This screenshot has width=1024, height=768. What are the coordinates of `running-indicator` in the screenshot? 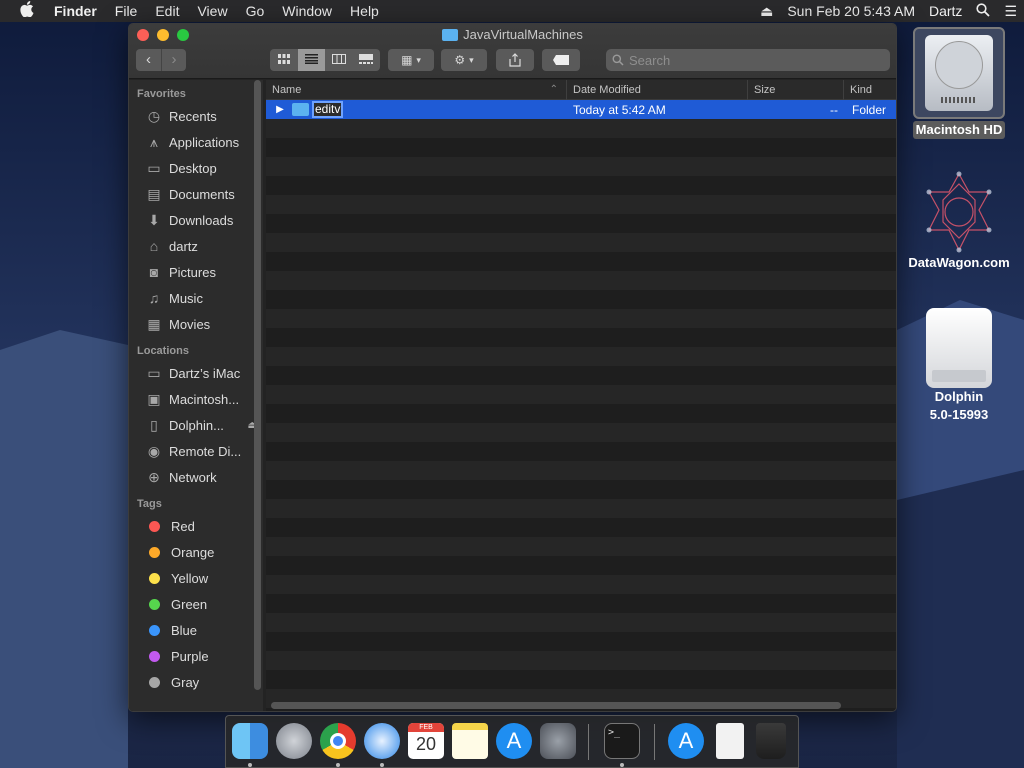 It's located at (338, 765).